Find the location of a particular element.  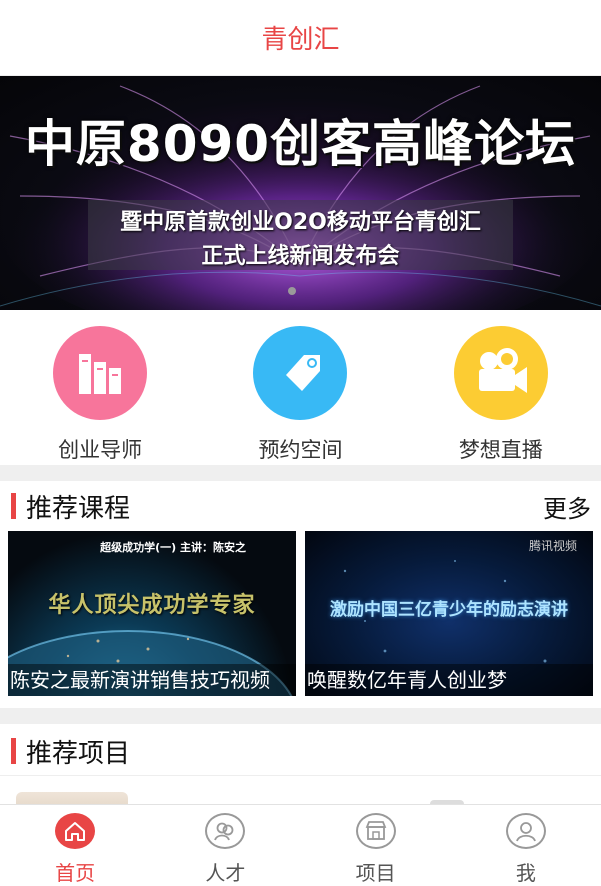

home-icon is located at coordinates (75, 831).